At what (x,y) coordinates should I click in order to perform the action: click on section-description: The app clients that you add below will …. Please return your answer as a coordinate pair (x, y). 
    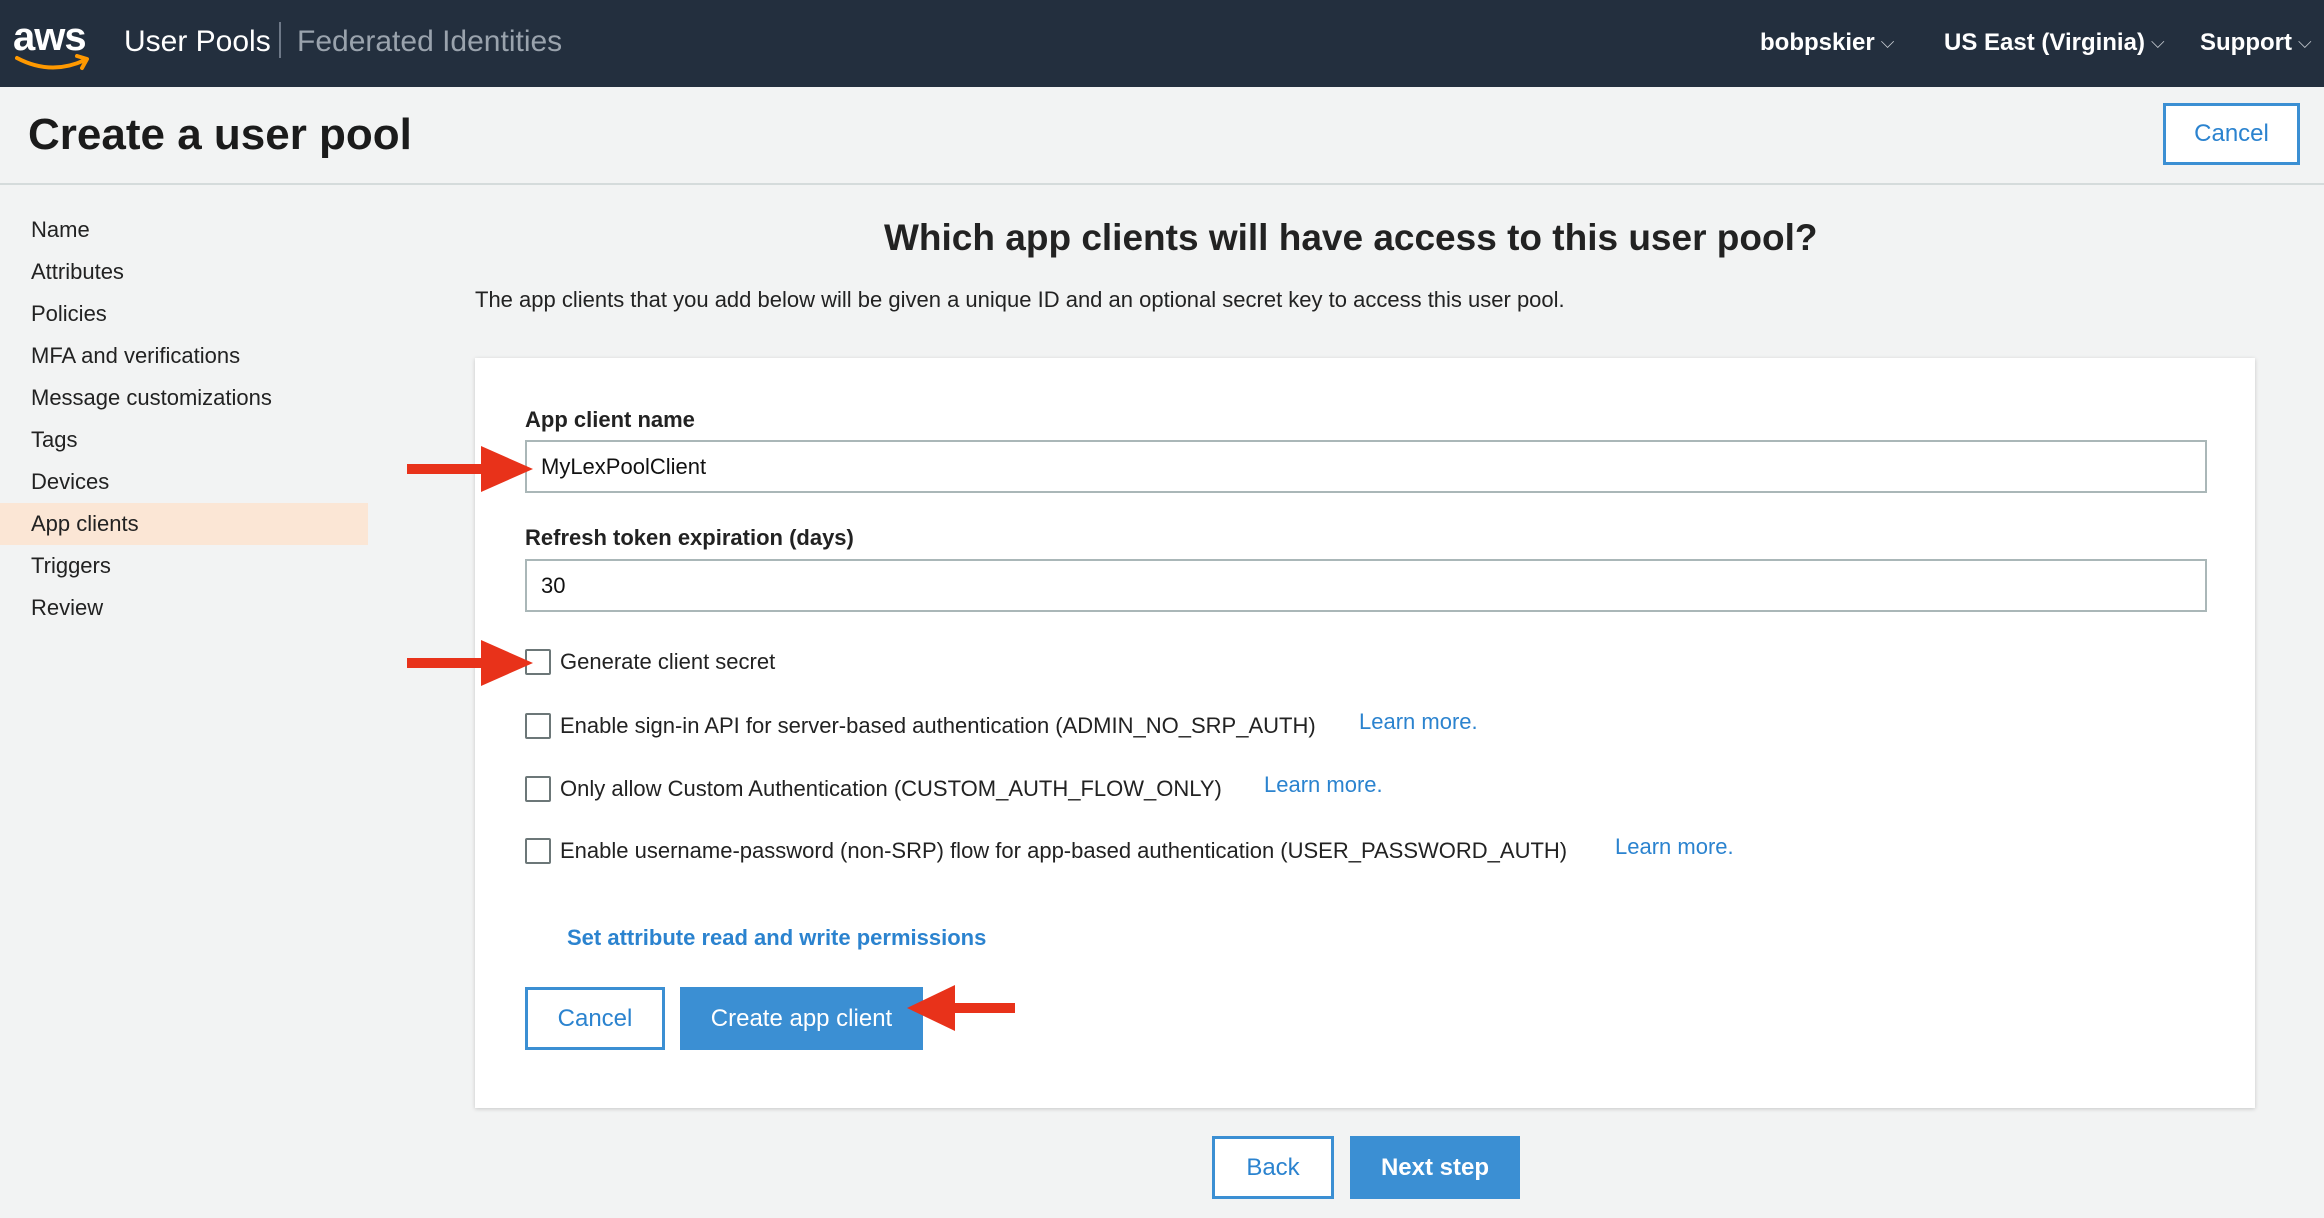
    Looking at the image, I should click on (1020, 299).